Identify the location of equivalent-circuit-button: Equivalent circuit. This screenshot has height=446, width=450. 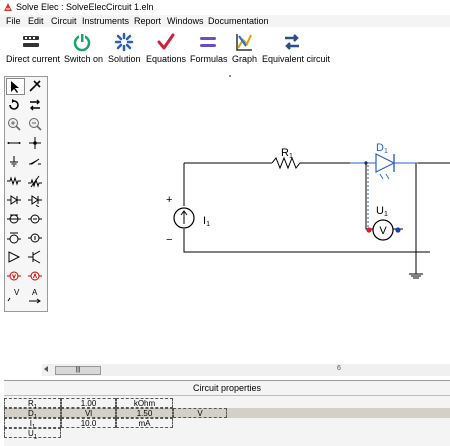
(296, 49).